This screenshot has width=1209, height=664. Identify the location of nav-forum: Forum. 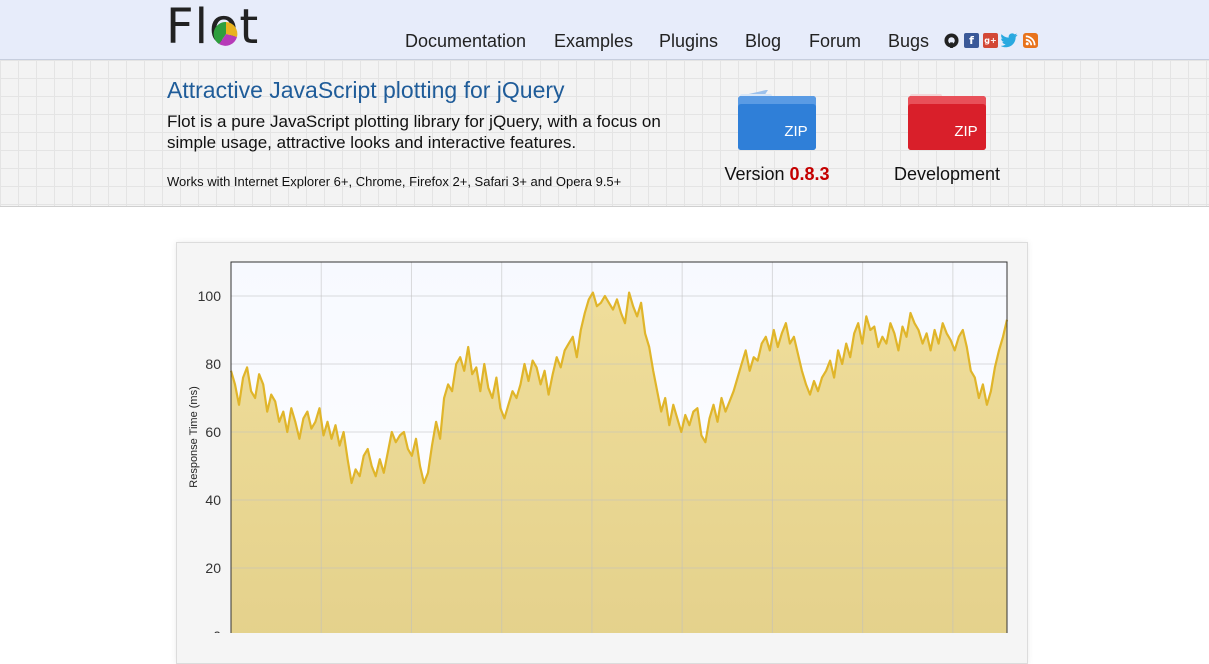
(835, 41).